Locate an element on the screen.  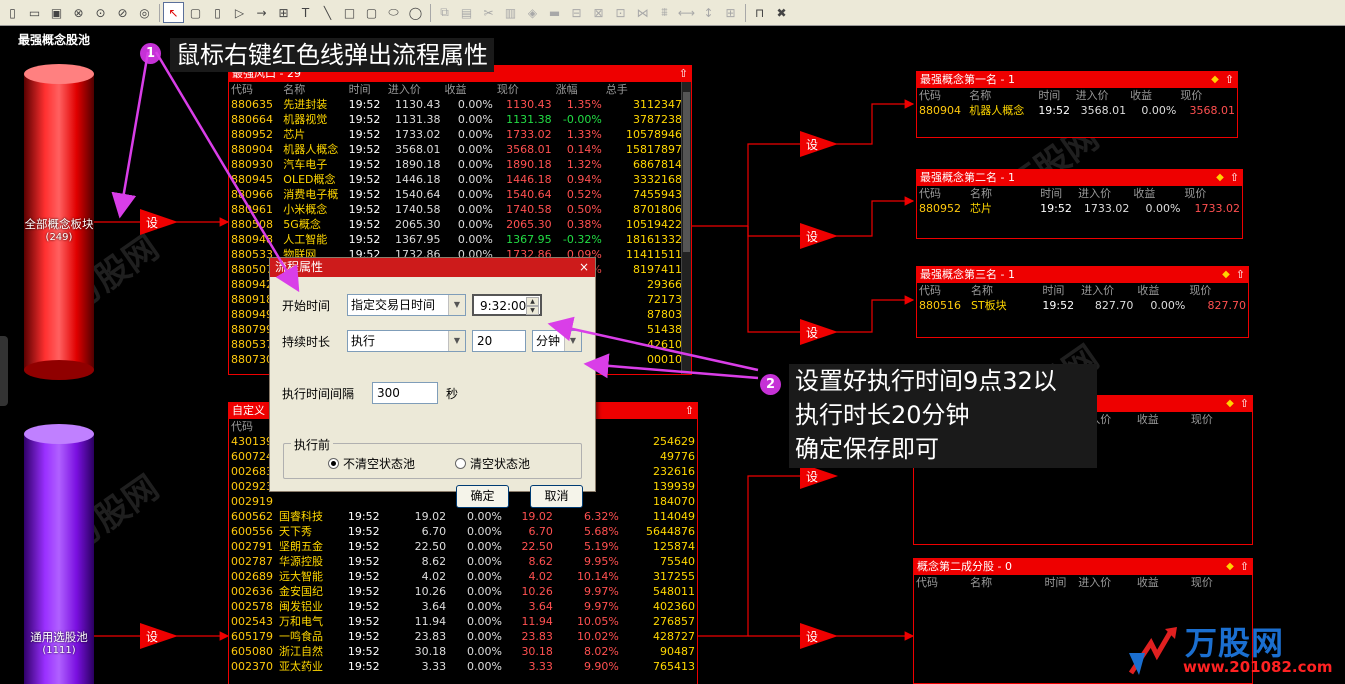
table-row: 605080 浙江自然 19:52 30.18 0.00% 30.18 8.02% 90487 is located at coordinates (463, 651).